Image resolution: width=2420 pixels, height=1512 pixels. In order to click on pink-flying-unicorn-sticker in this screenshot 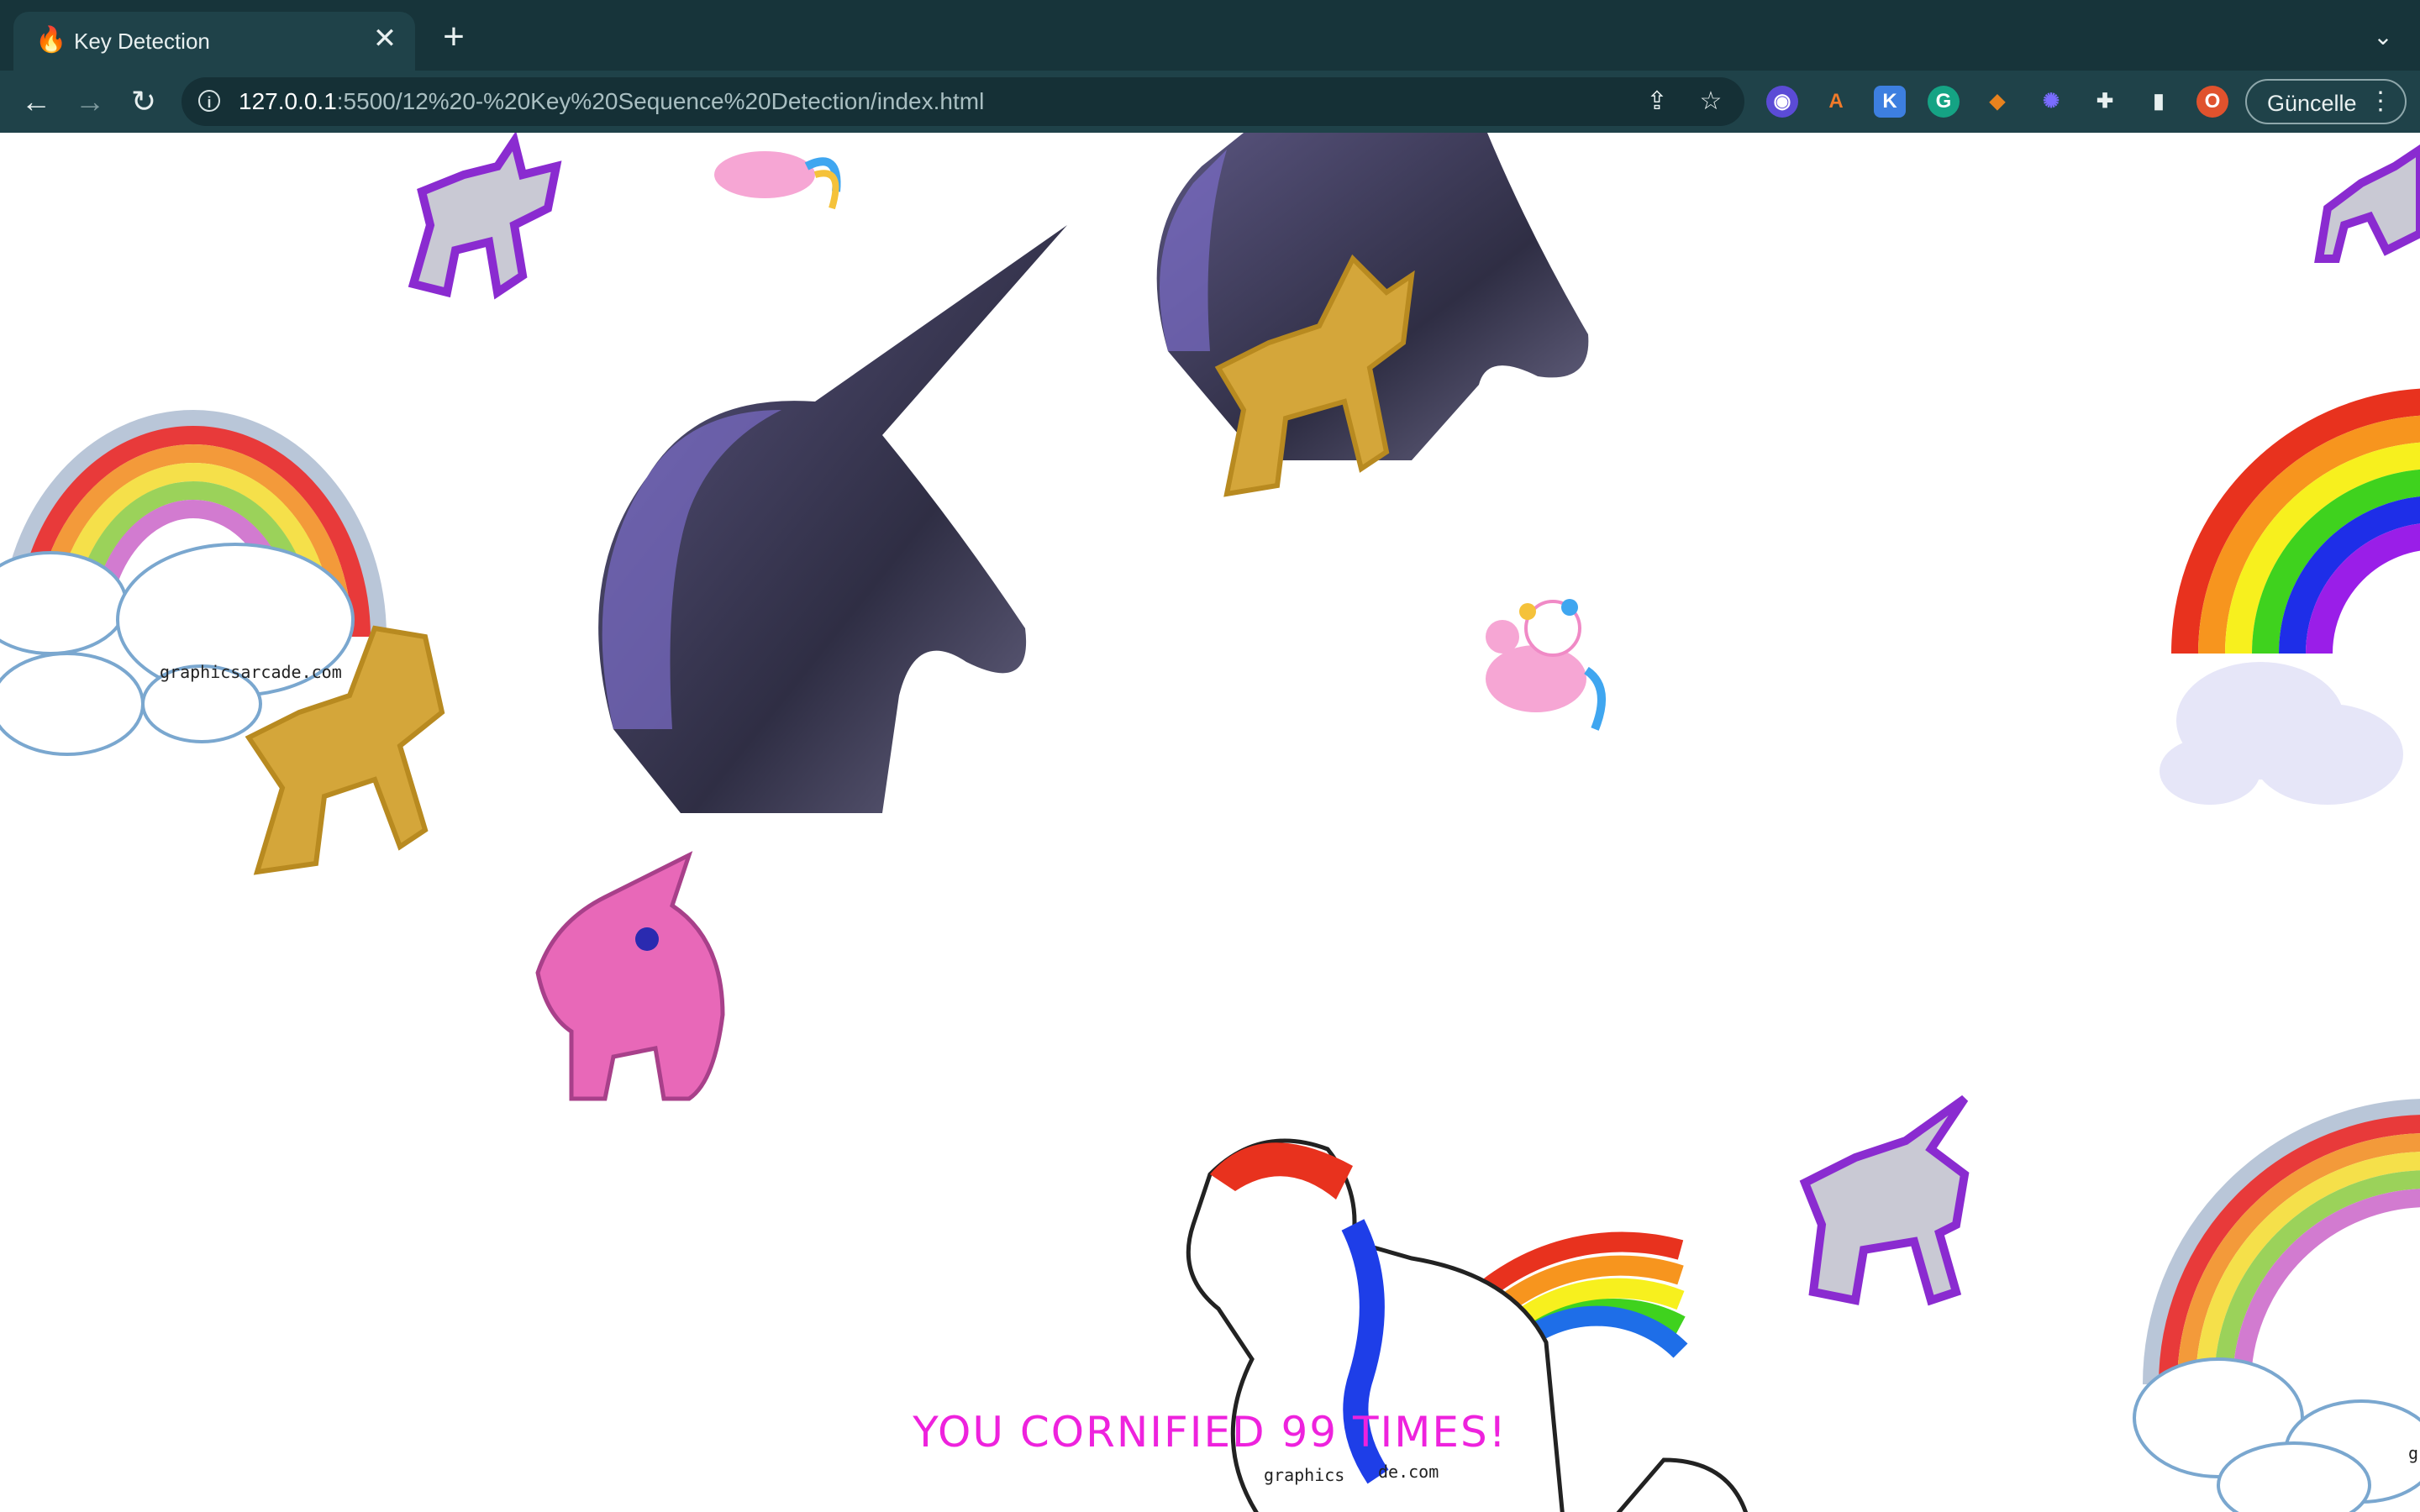, I will do `click(778, 180)`.